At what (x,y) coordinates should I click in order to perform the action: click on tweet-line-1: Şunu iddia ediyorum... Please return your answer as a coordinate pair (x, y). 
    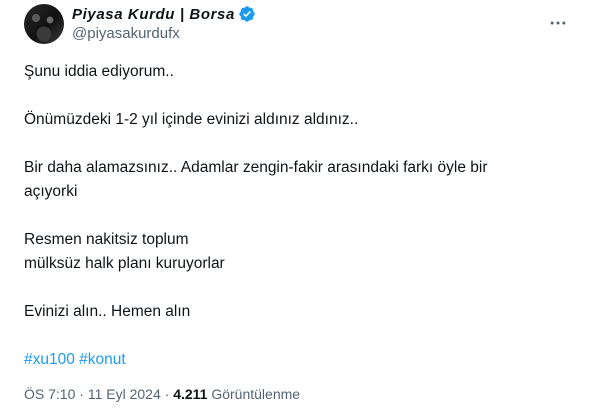
    Looking at the image, I should click on (99, 71).